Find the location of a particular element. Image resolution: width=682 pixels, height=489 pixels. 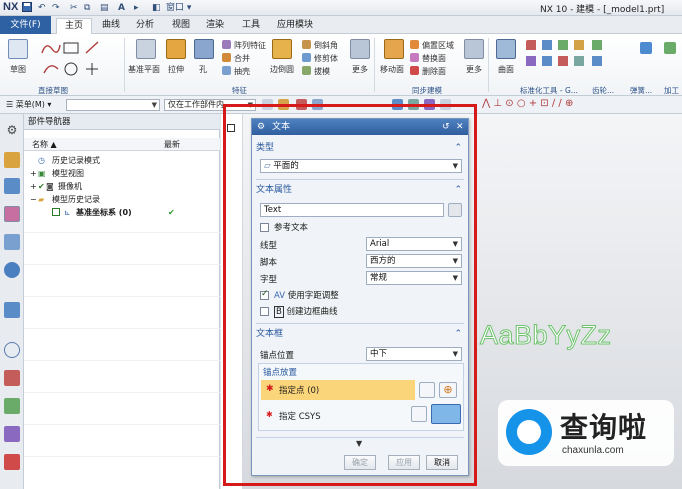

sketch-curve-tools is located at coordinates (78, 59).